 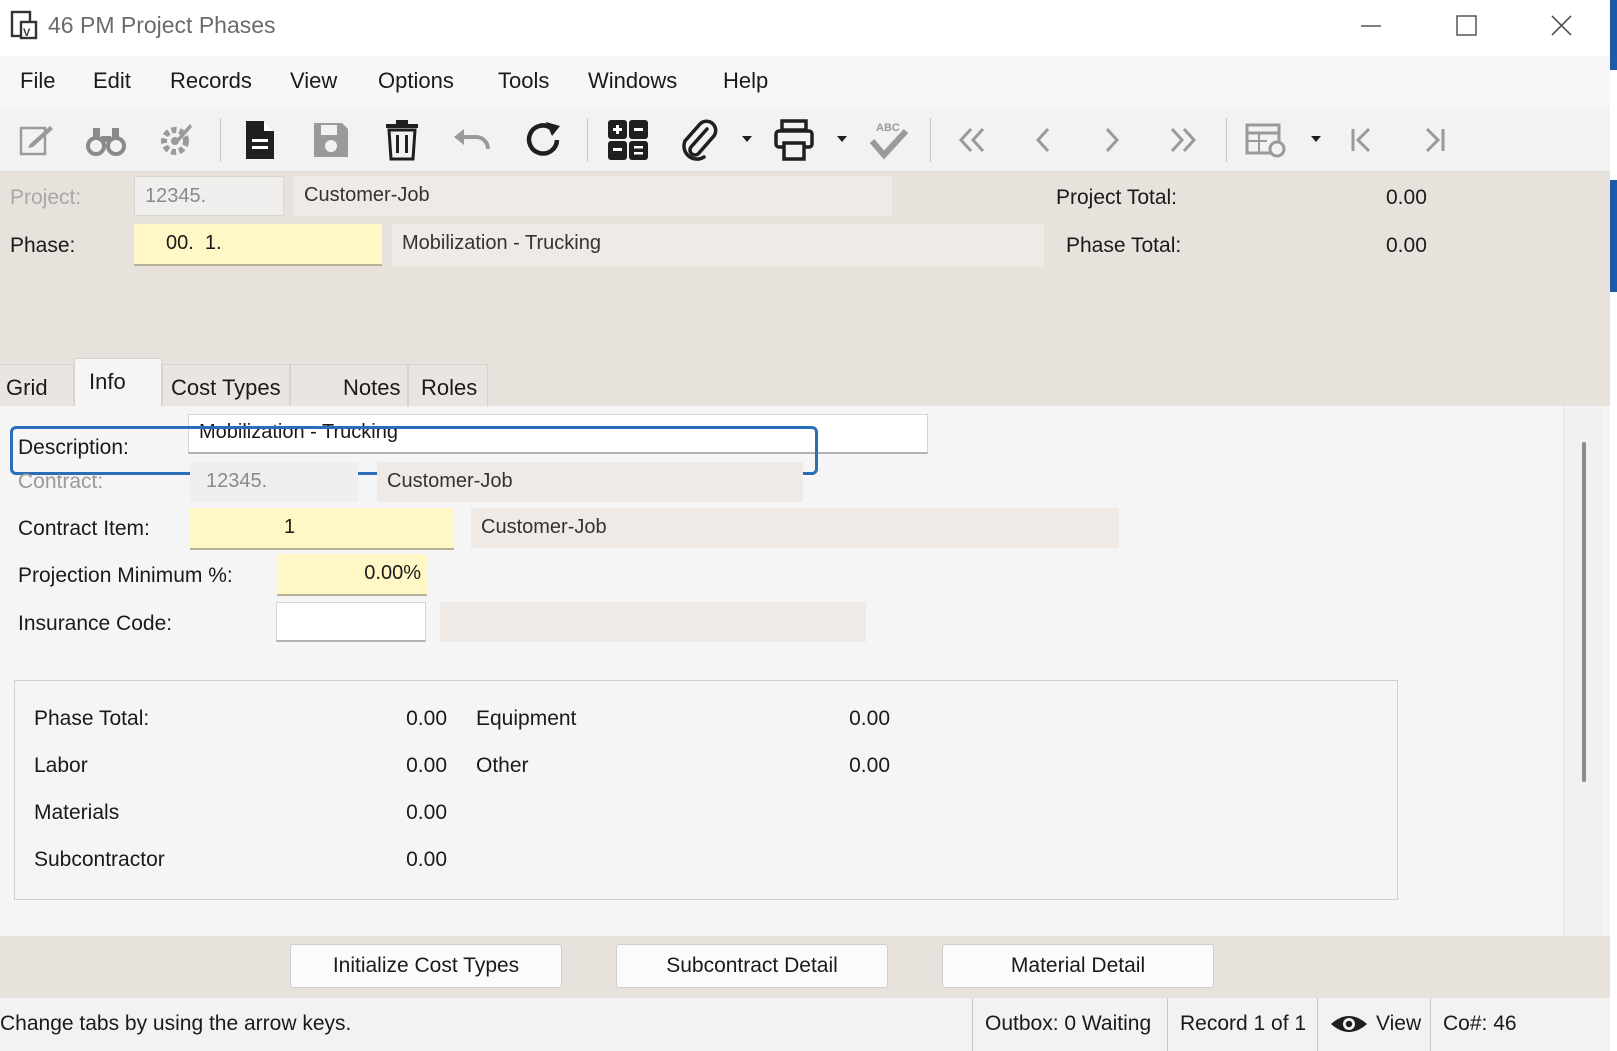 I want to click on find-icon, so click(x=106, y=140).